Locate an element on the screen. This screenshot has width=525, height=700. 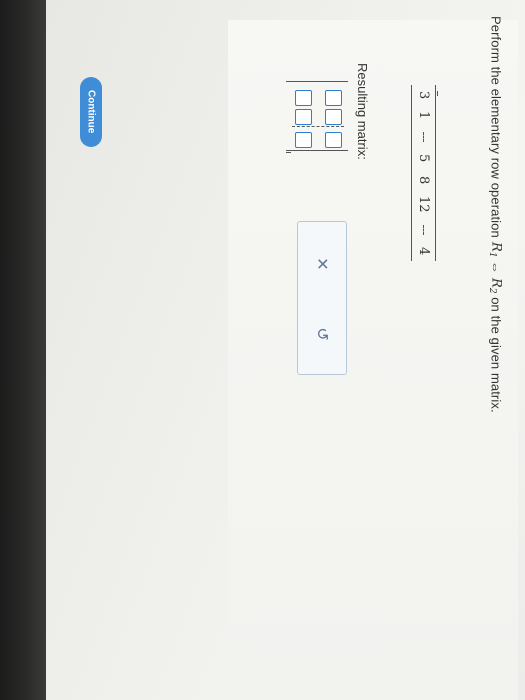
matrix-row-1: 3 1 5 is located at coordinates (423, 126).